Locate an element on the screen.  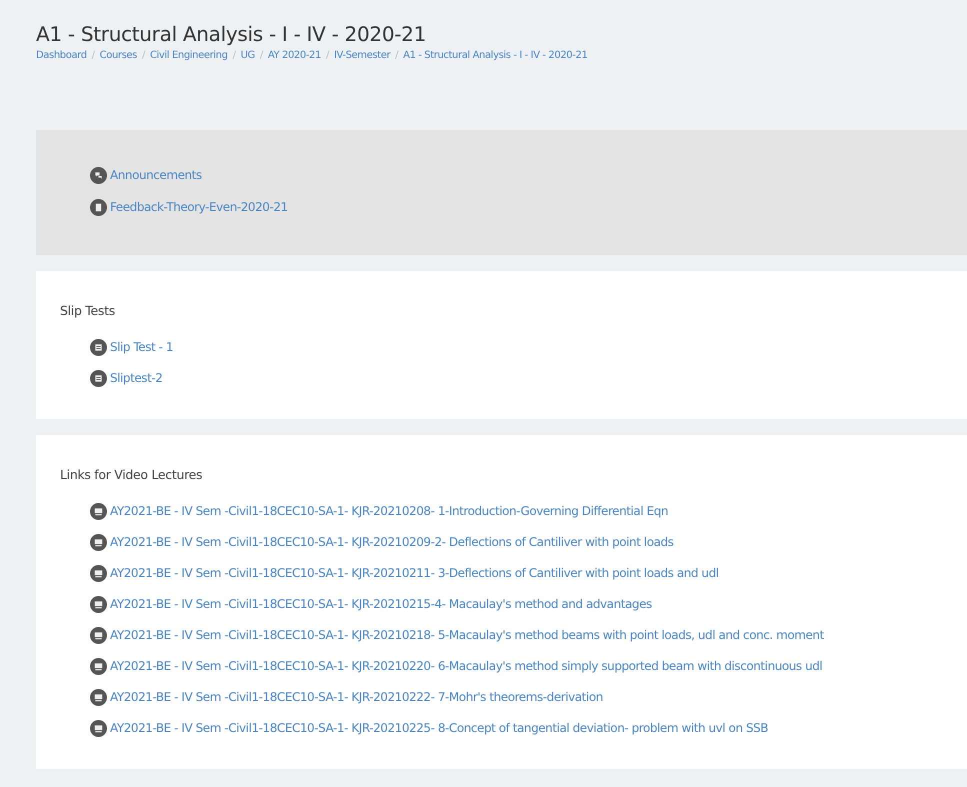
activity-link: AY2021-BE - IV Sem -Civil1-18CEC10-SA-1- KJR-20210222- 7-Mohr's theorems-derivation is located at coordinates (356, 697).